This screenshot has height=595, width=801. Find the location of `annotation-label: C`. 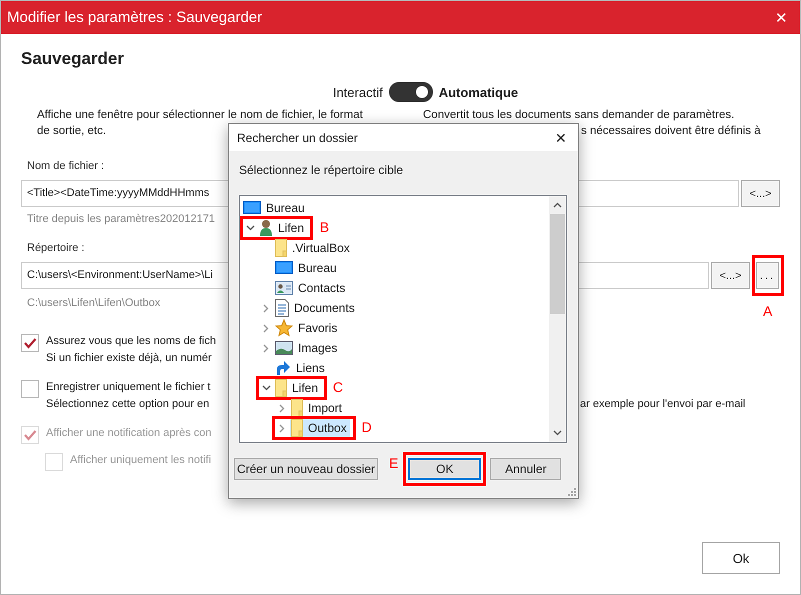

annotation-label: C is located at coordinates (338, 387).